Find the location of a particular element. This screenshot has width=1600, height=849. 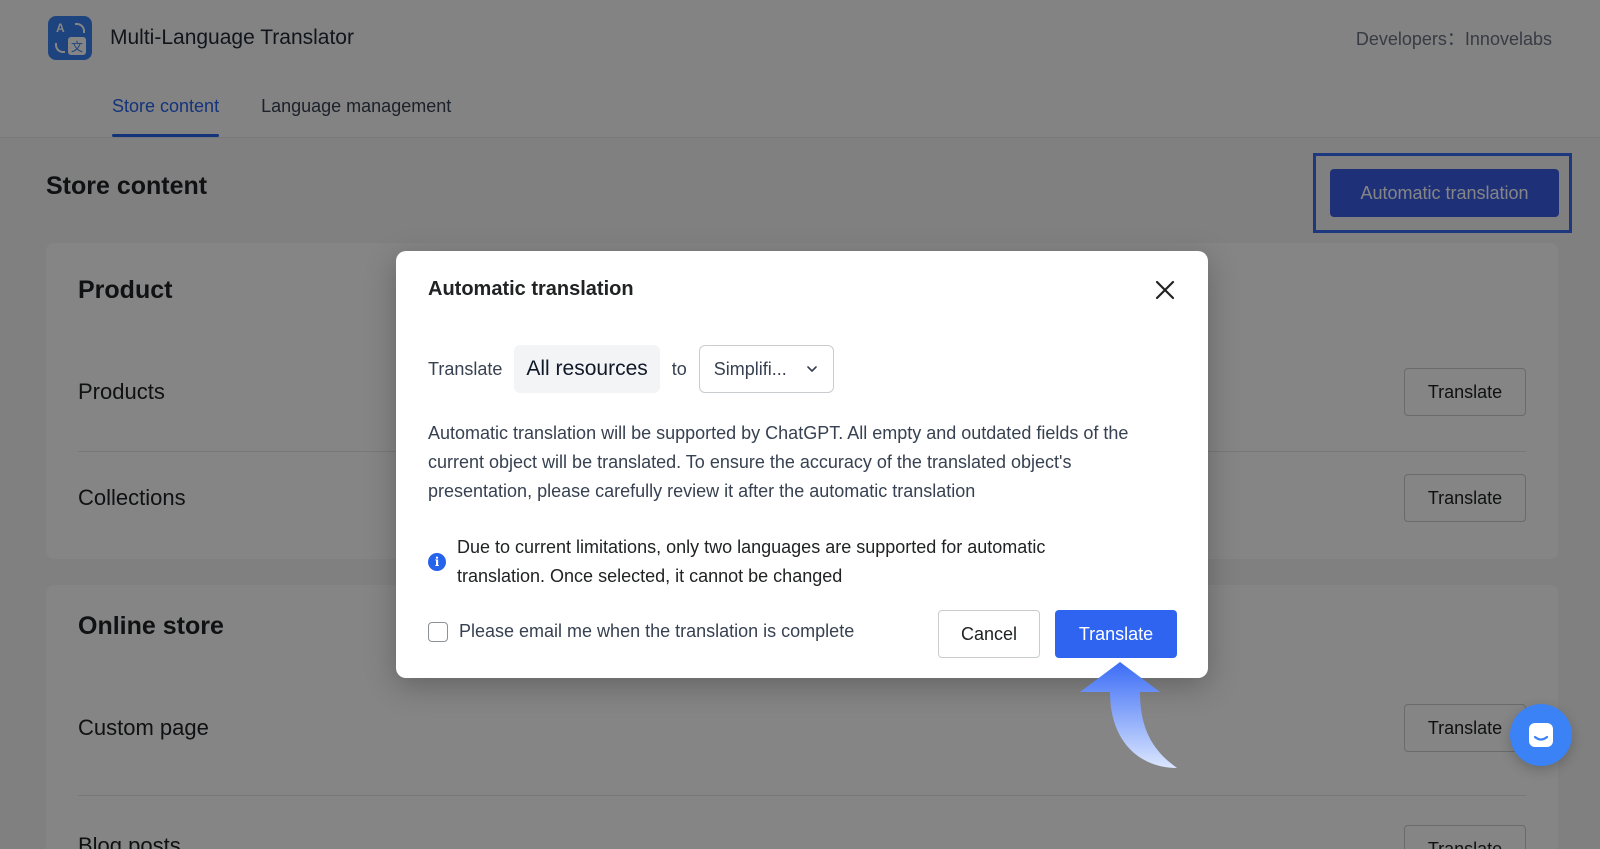

dialog-title: Automatic translation is located at coordinates (531, 289).